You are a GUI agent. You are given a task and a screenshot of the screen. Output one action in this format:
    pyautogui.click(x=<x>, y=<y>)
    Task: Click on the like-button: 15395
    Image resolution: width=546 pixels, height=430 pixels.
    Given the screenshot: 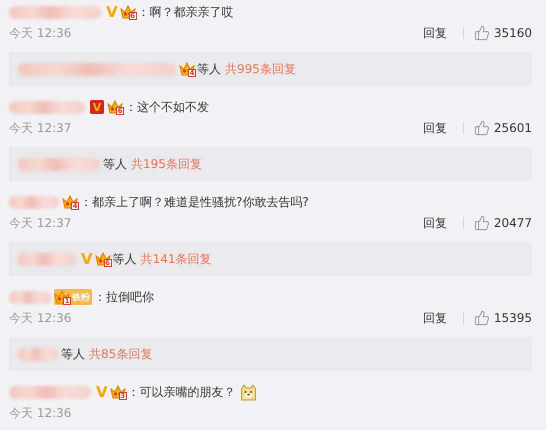 What is the action you would take?
    pyautogui.click(x=503, y=318)
    